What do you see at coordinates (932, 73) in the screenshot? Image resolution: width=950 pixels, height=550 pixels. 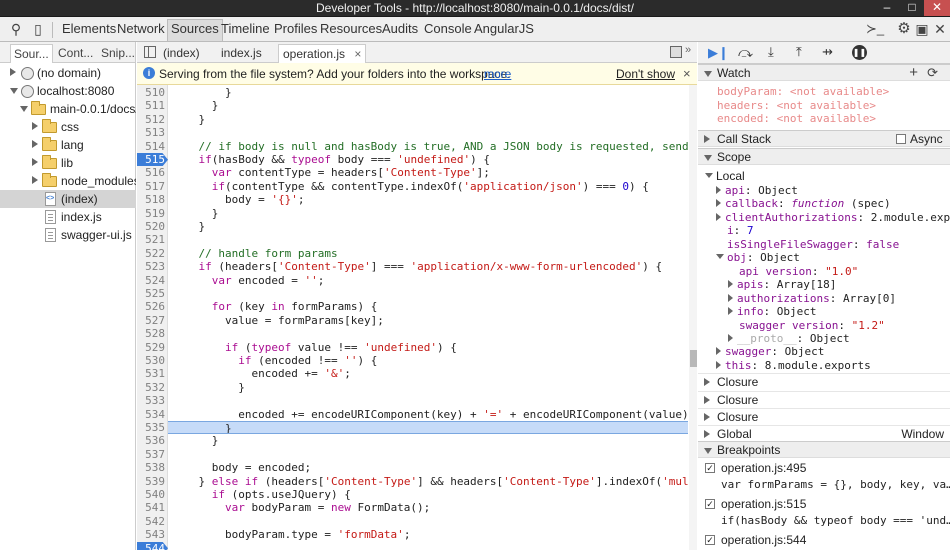 I see `refresh-watch-icon: ⟳` at bounding box center [932, 73].